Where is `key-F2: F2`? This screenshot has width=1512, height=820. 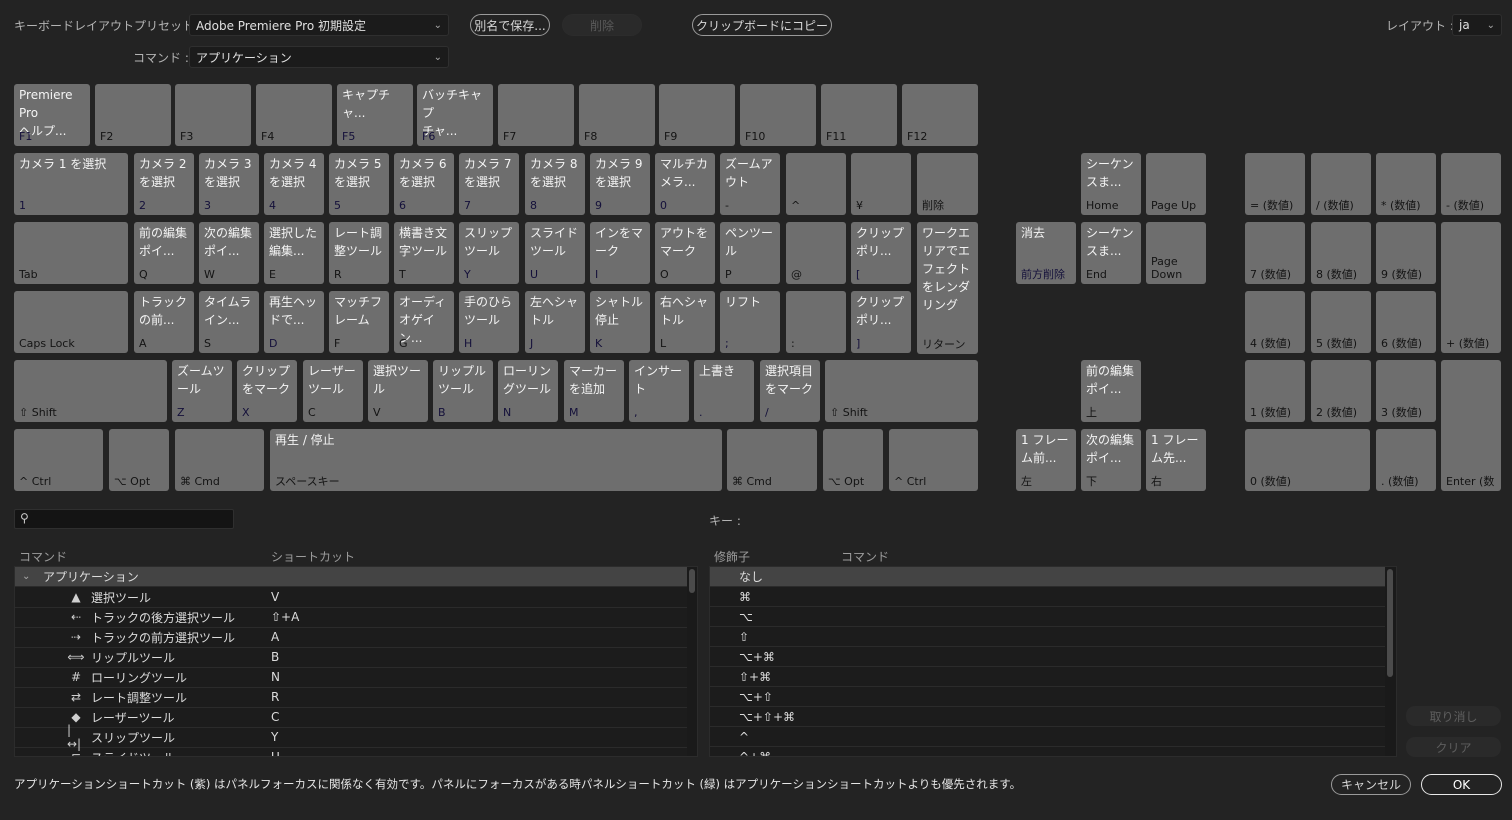 key-F2: F2 is located at coordinates (133, 115).